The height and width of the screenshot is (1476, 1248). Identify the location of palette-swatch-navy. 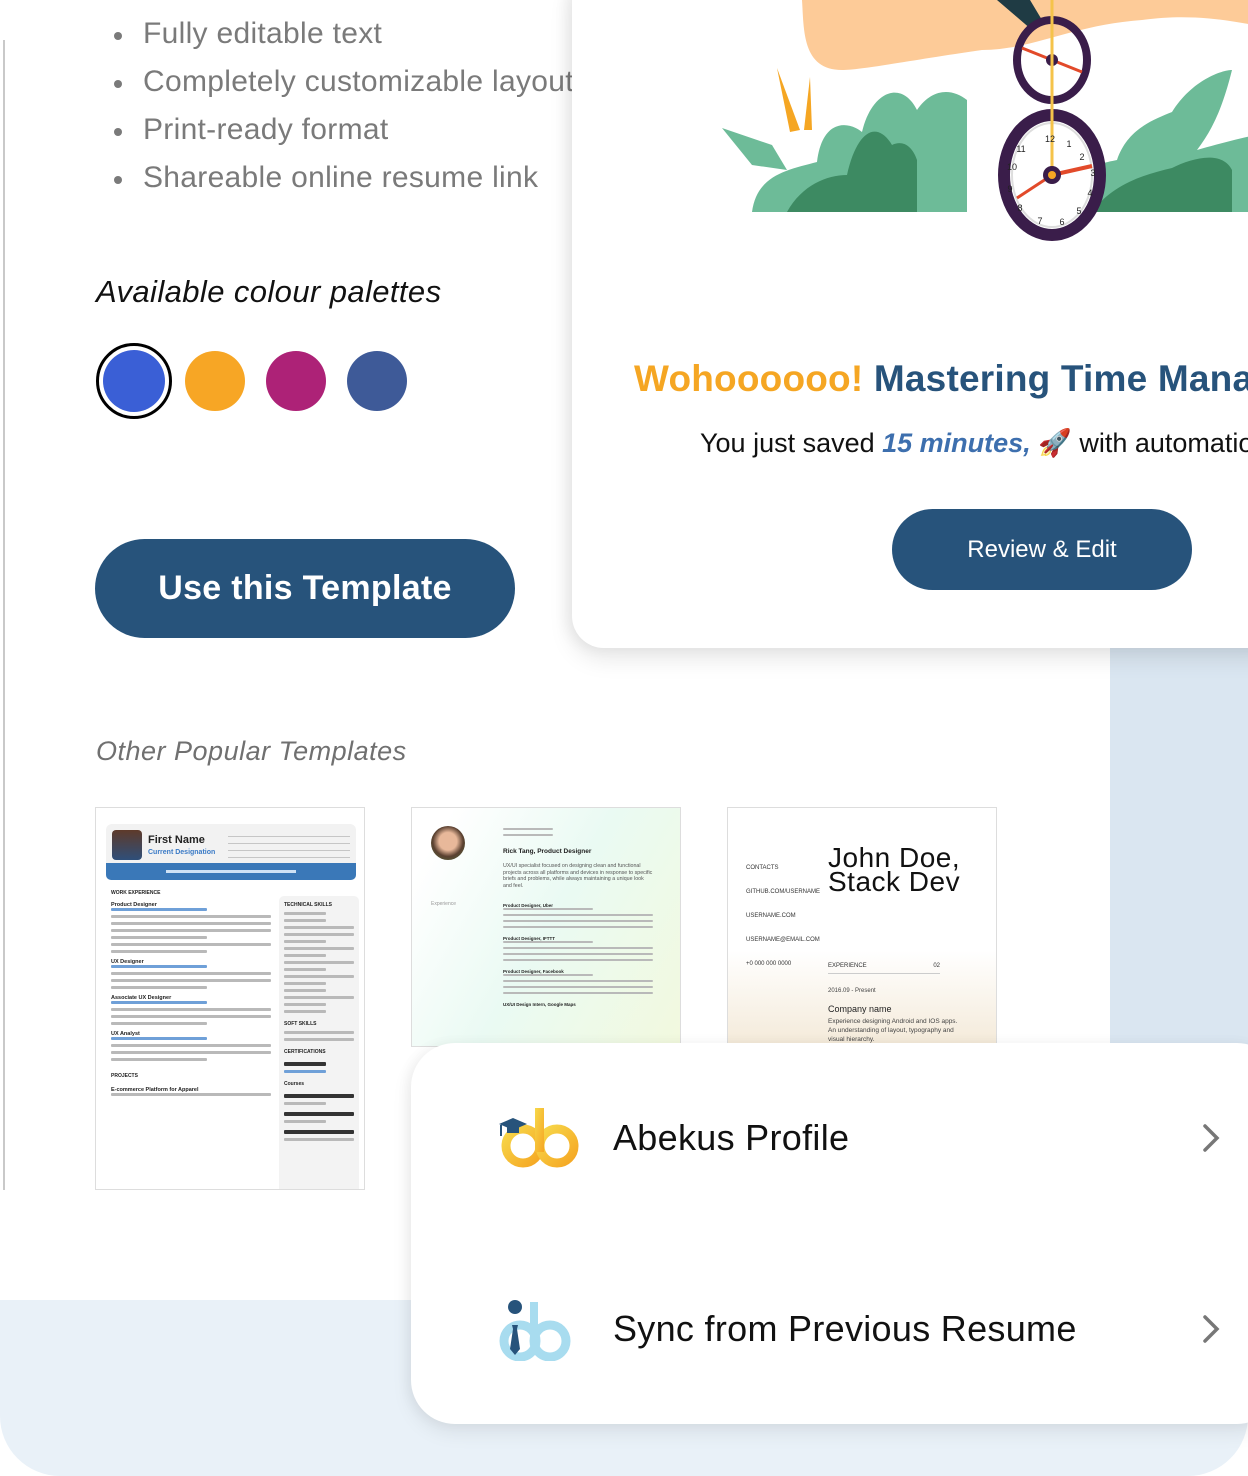
(377, 381).